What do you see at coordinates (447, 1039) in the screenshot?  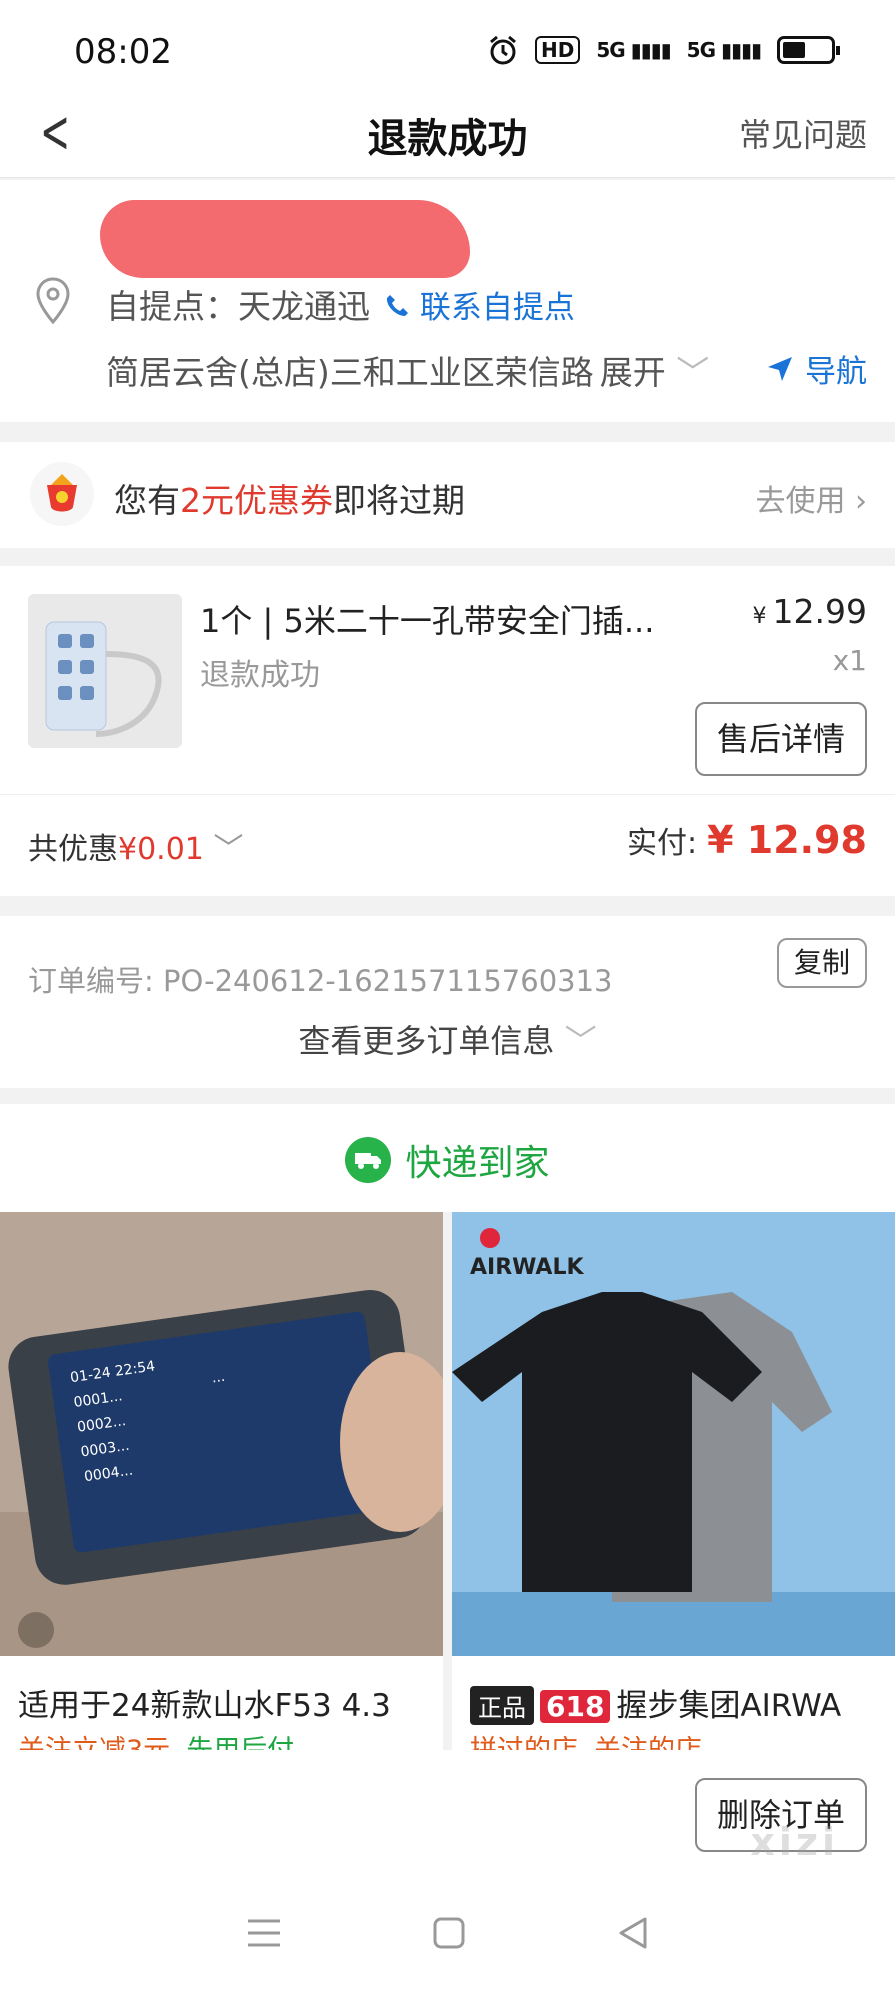 I see `more-order-info-button: 查看更多订单信息 ﹀` at bounding box center [447, 1039].